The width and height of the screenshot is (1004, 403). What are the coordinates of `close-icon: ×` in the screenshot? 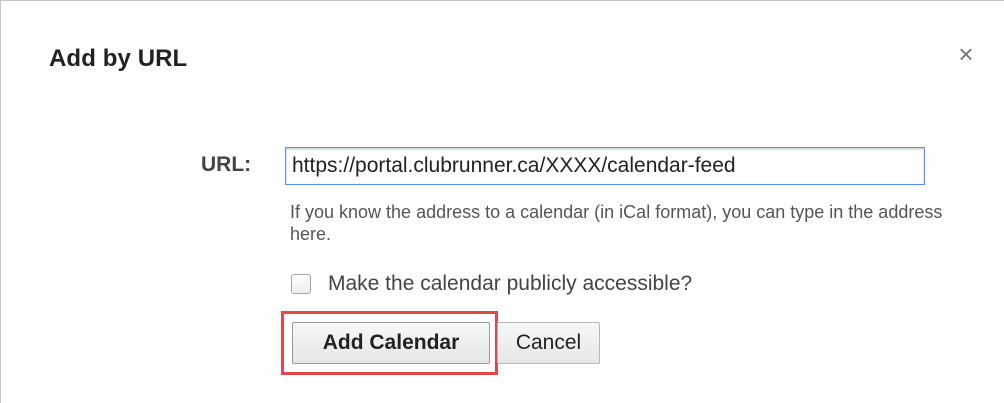 It's located at (966, 54).